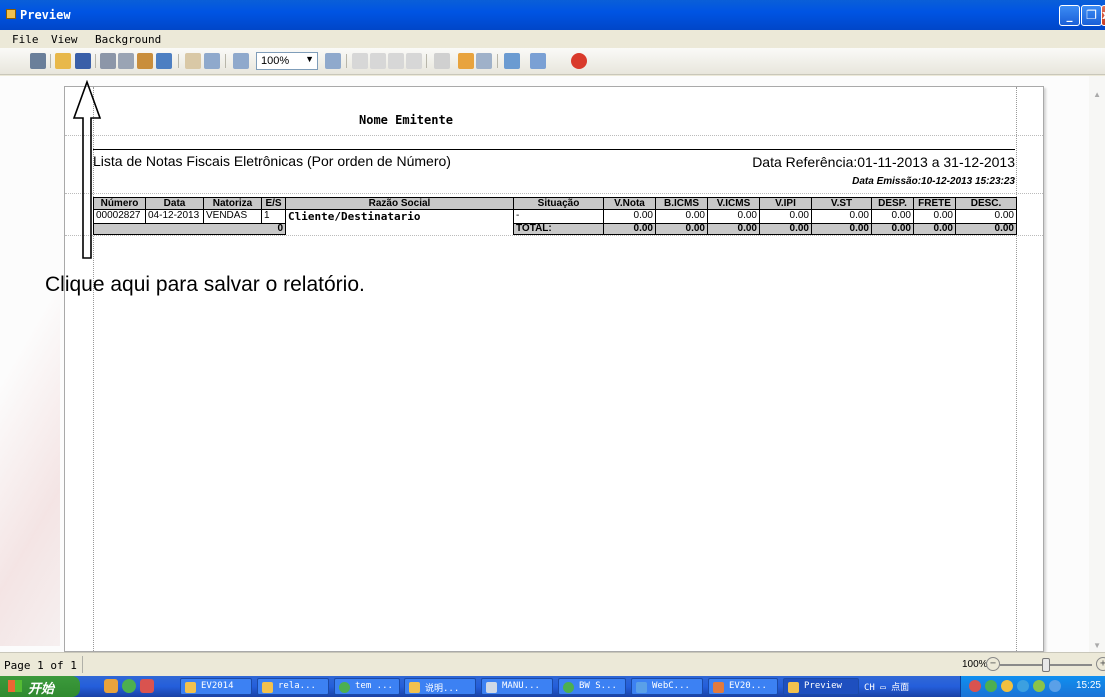  I want to click on total-vnota: 0.00, so click(629, 228).